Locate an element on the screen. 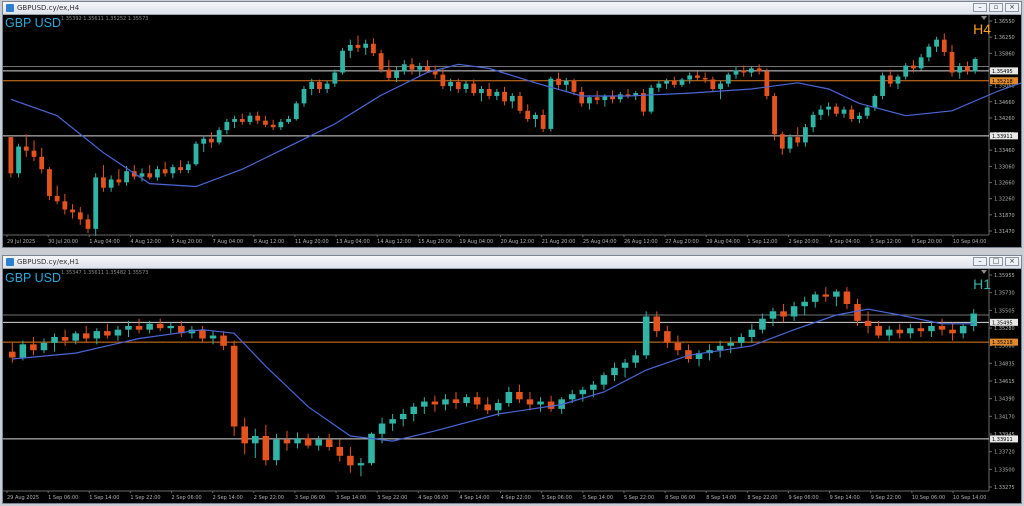 This screenshot has width=1024, height=506. restore-icon: ▫ is located at coordinates (996, 7).